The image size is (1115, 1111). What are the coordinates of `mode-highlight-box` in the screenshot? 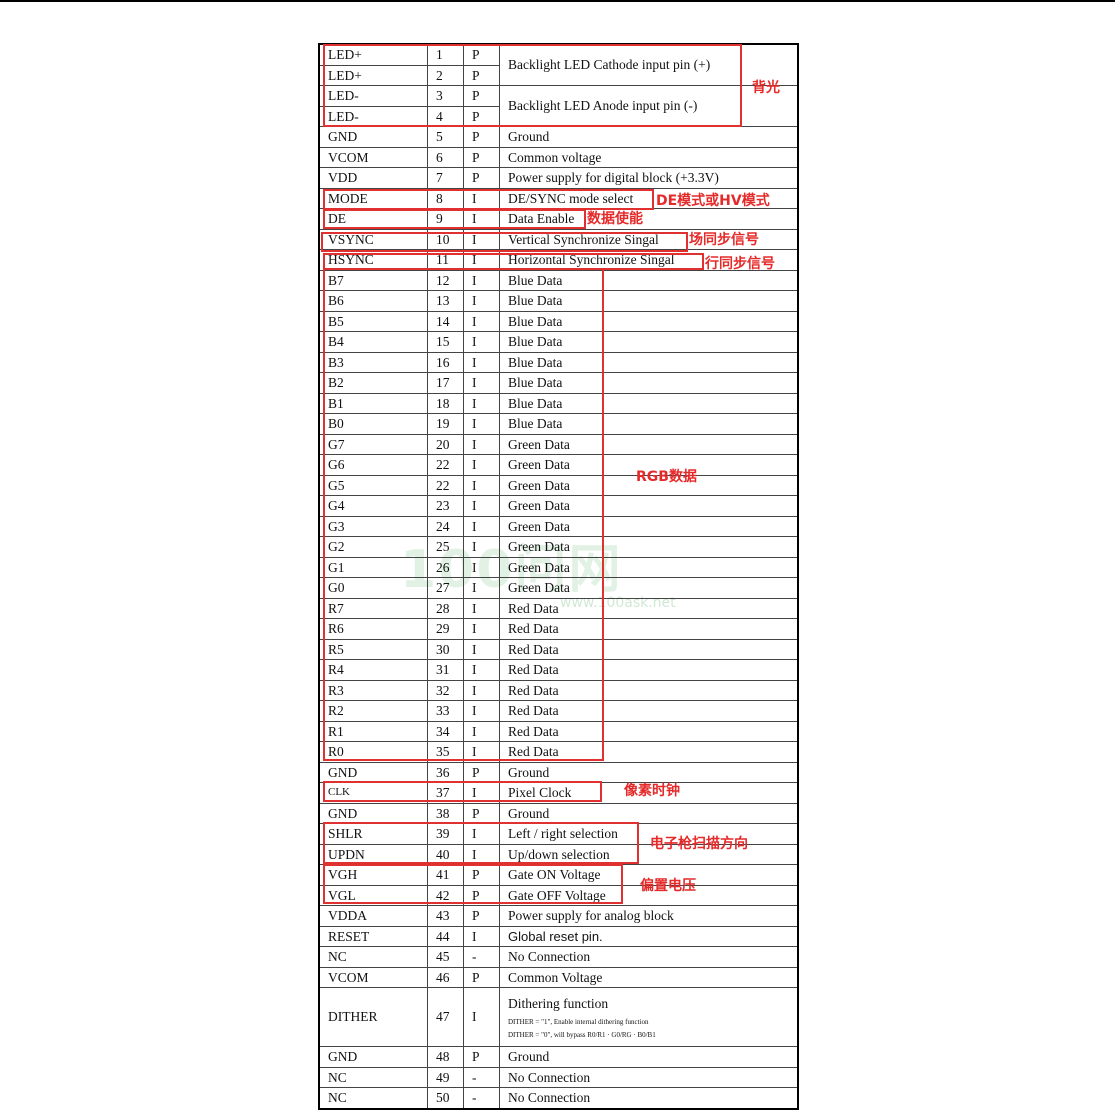 It's located at (488, 199).